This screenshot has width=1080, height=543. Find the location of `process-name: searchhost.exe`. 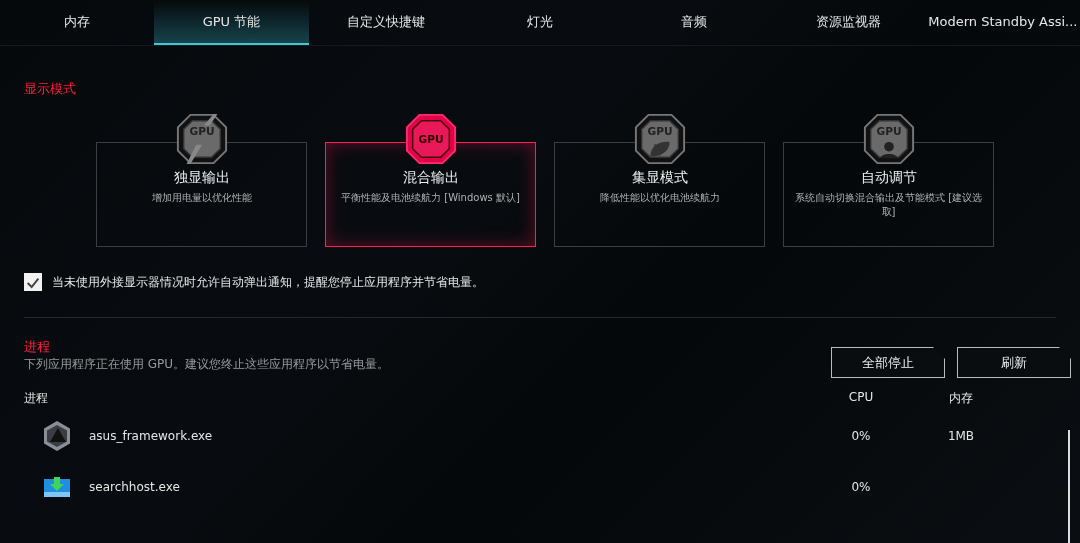

process-name: searchhost.exe is located at coordinates (135, 486).